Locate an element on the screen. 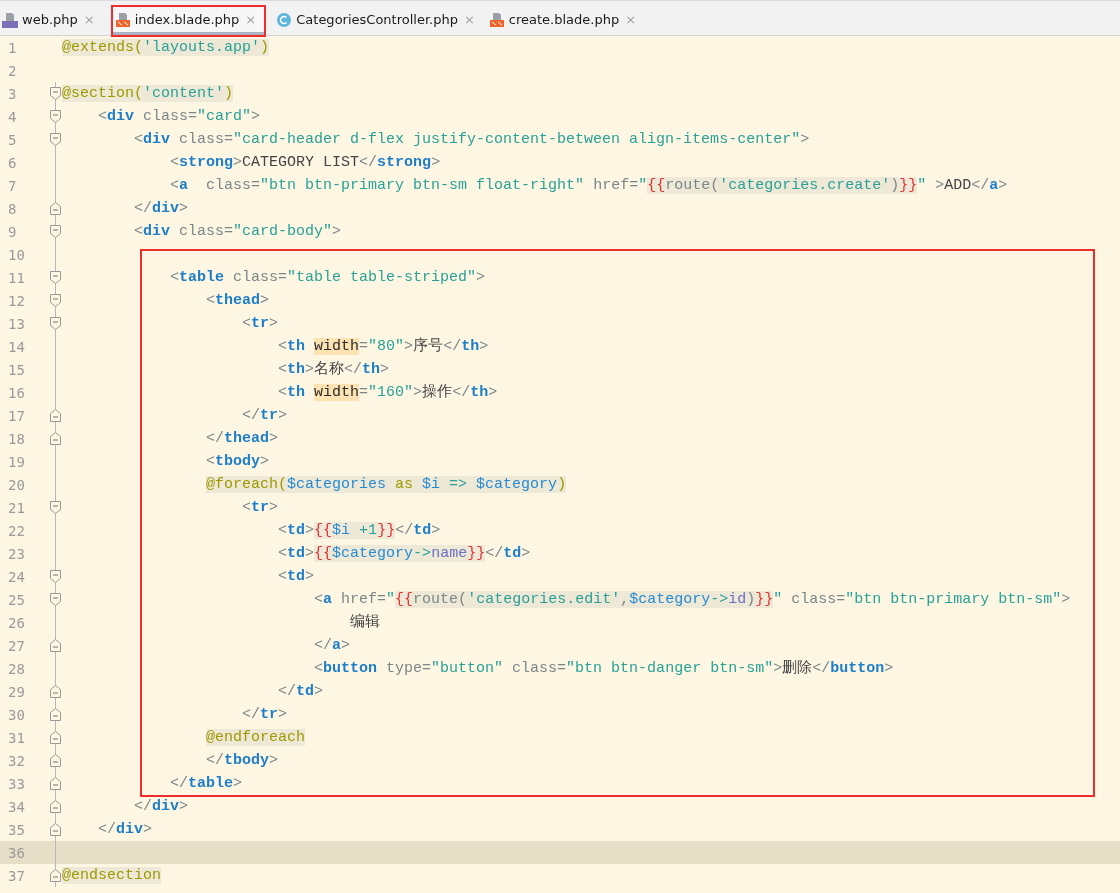 This screenshot has height=893, width=1120. line-number: 35 is located at coordinates (16, 829).